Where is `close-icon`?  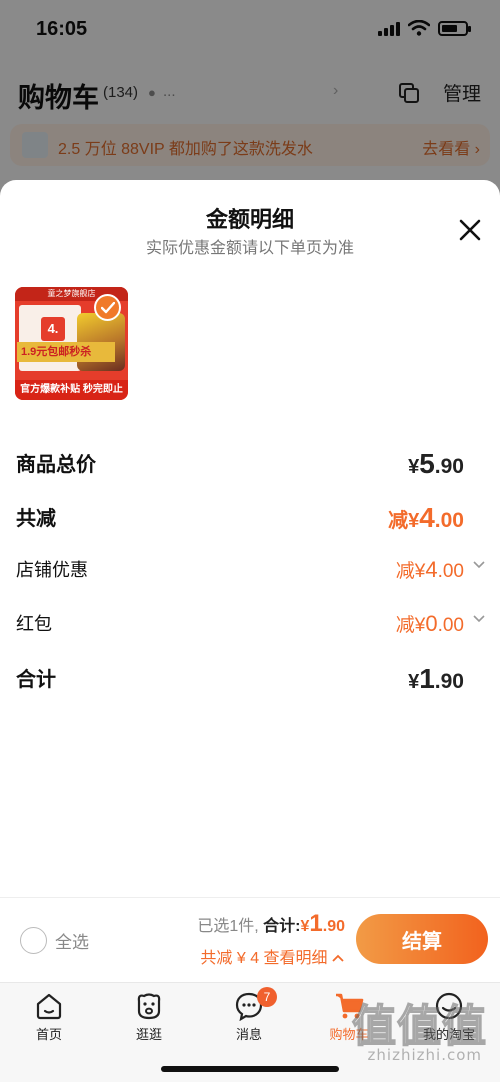
close-icon is located at coordinates (470, 230).